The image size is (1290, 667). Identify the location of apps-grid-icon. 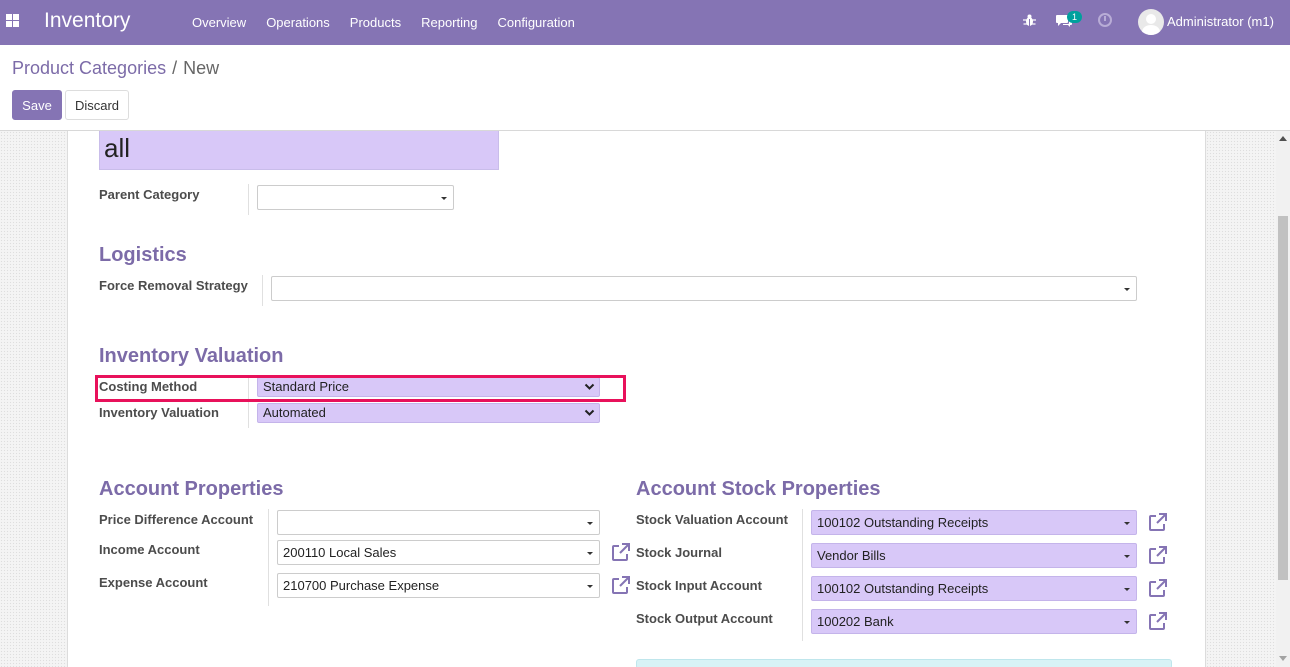
(12, 20).